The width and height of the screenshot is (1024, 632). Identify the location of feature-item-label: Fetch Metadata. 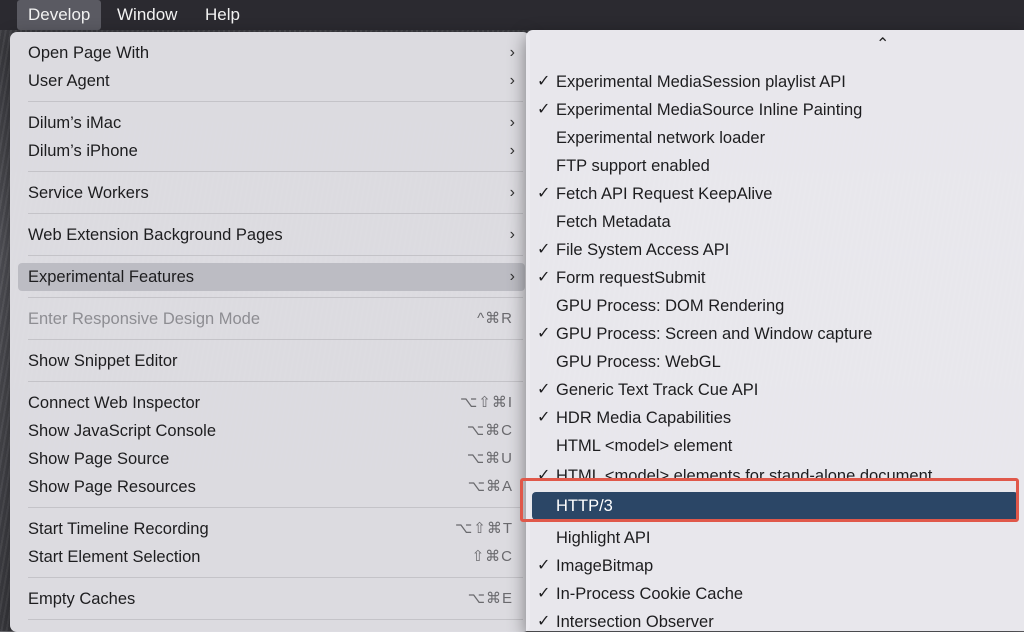
(613, 222).